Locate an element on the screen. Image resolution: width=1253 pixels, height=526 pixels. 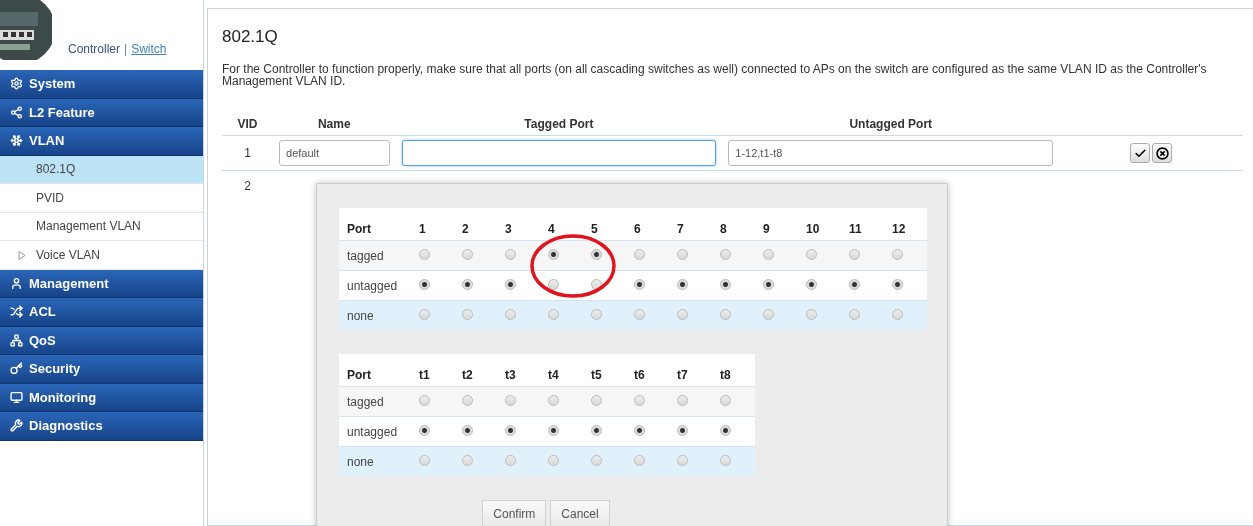
row-label: tagged is located at coordinates (375, 255).